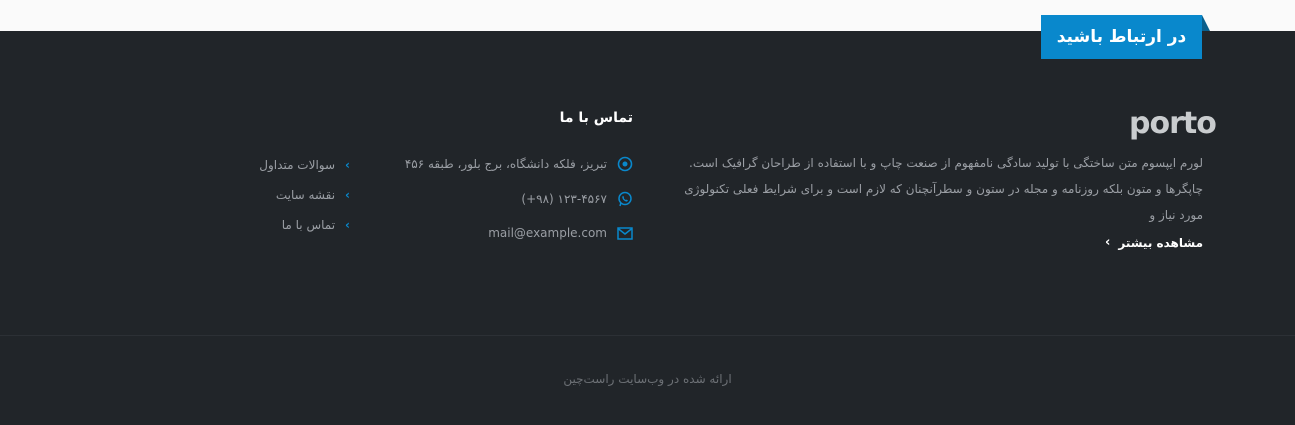 The image size is (1295, 425). I want to click on link-faq: › سوالات متداول, so click(304, 165).